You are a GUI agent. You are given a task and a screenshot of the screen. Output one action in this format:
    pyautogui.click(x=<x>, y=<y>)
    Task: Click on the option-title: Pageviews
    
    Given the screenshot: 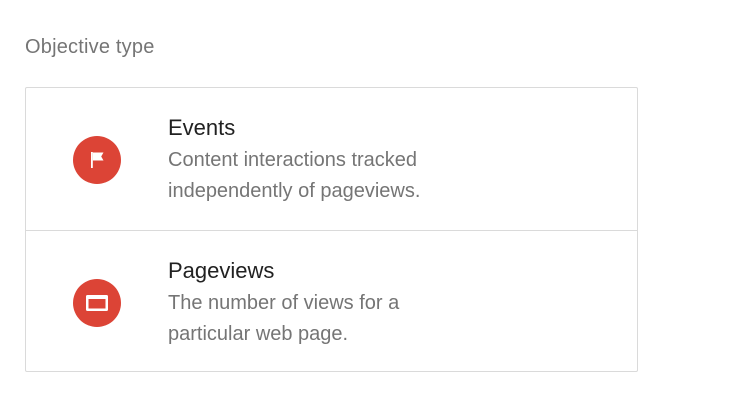 What is the action you would take?
    pyautogui.click(x=221, y=270)
    